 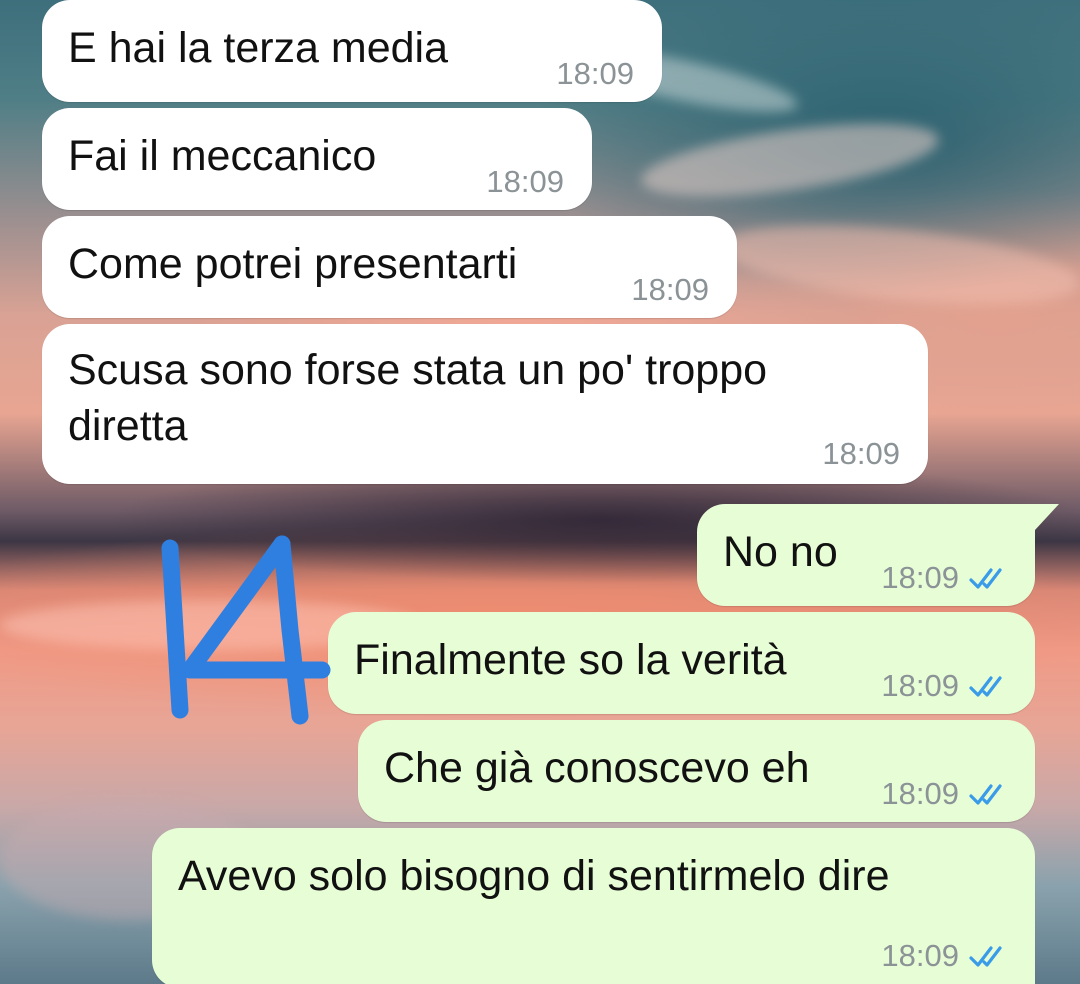 I want to click on message-bubble-outgoing: Finalmente so la verità 18:09, so click(x=681, y=663).